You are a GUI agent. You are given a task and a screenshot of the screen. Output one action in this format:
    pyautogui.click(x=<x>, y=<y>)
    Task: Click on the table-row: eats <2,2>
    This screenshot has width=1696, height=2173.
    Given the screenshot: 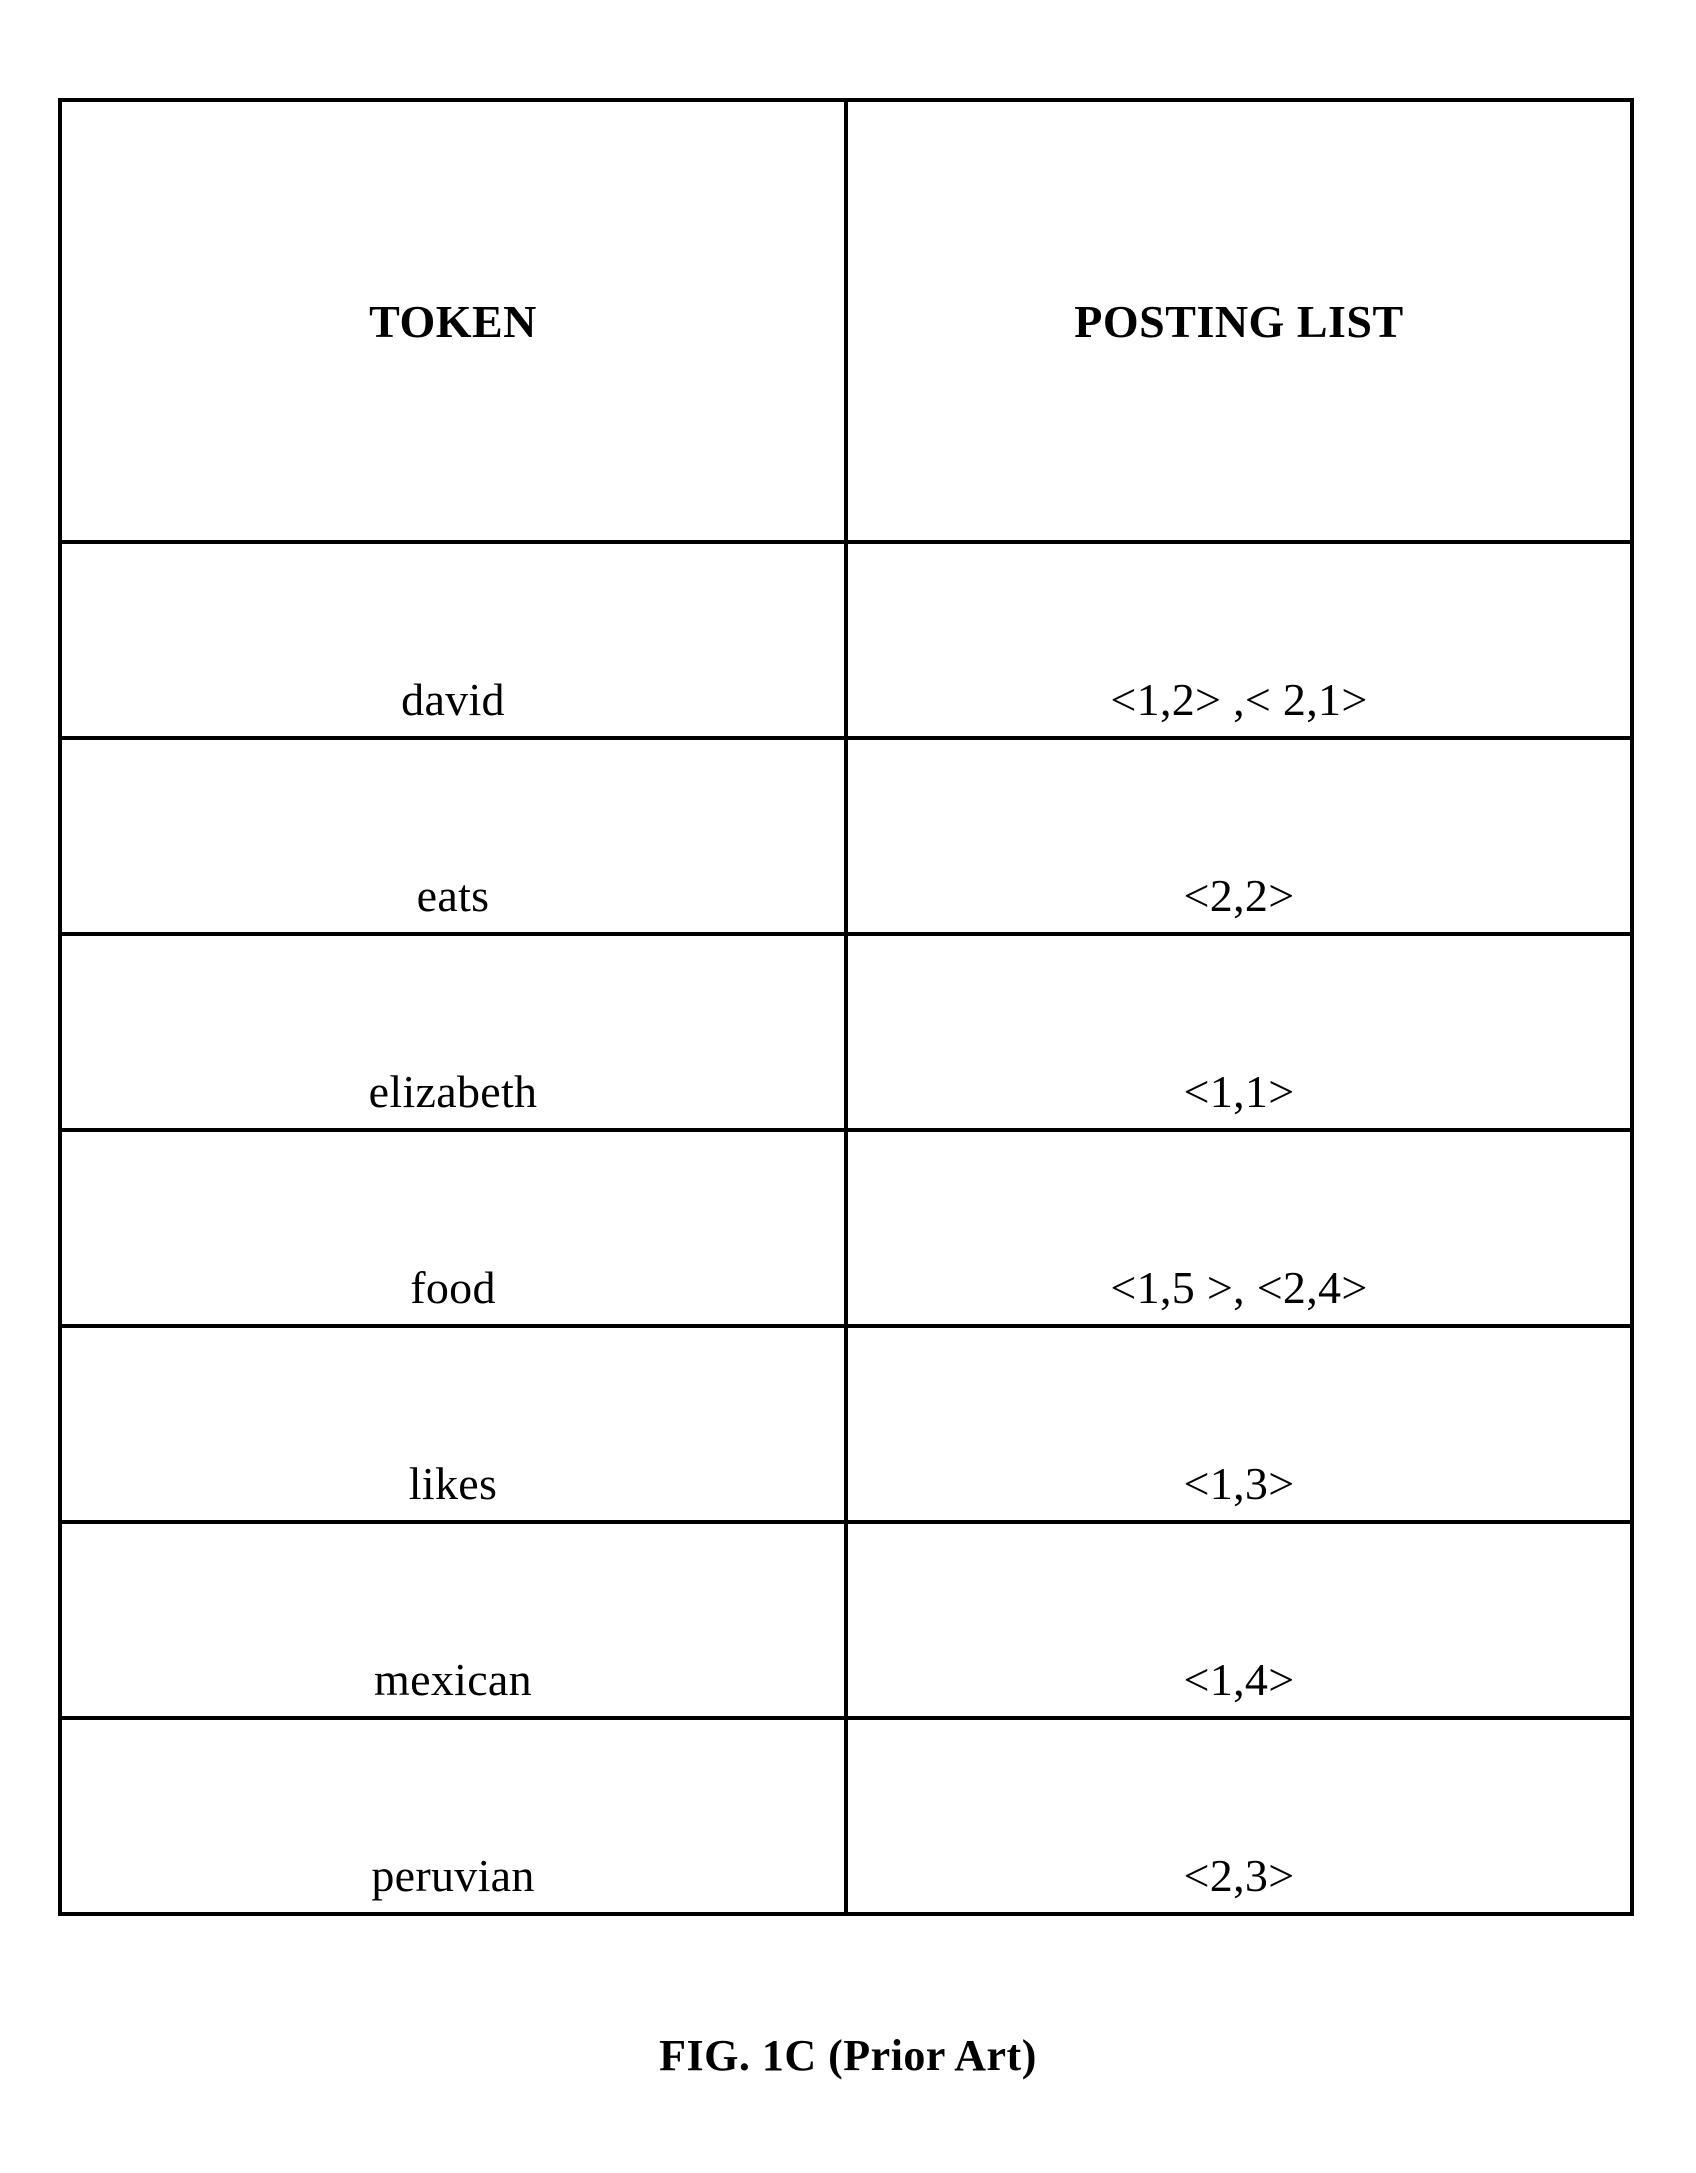 What is the action you would take?
    pyautogui.click(x=846, y=836)
    